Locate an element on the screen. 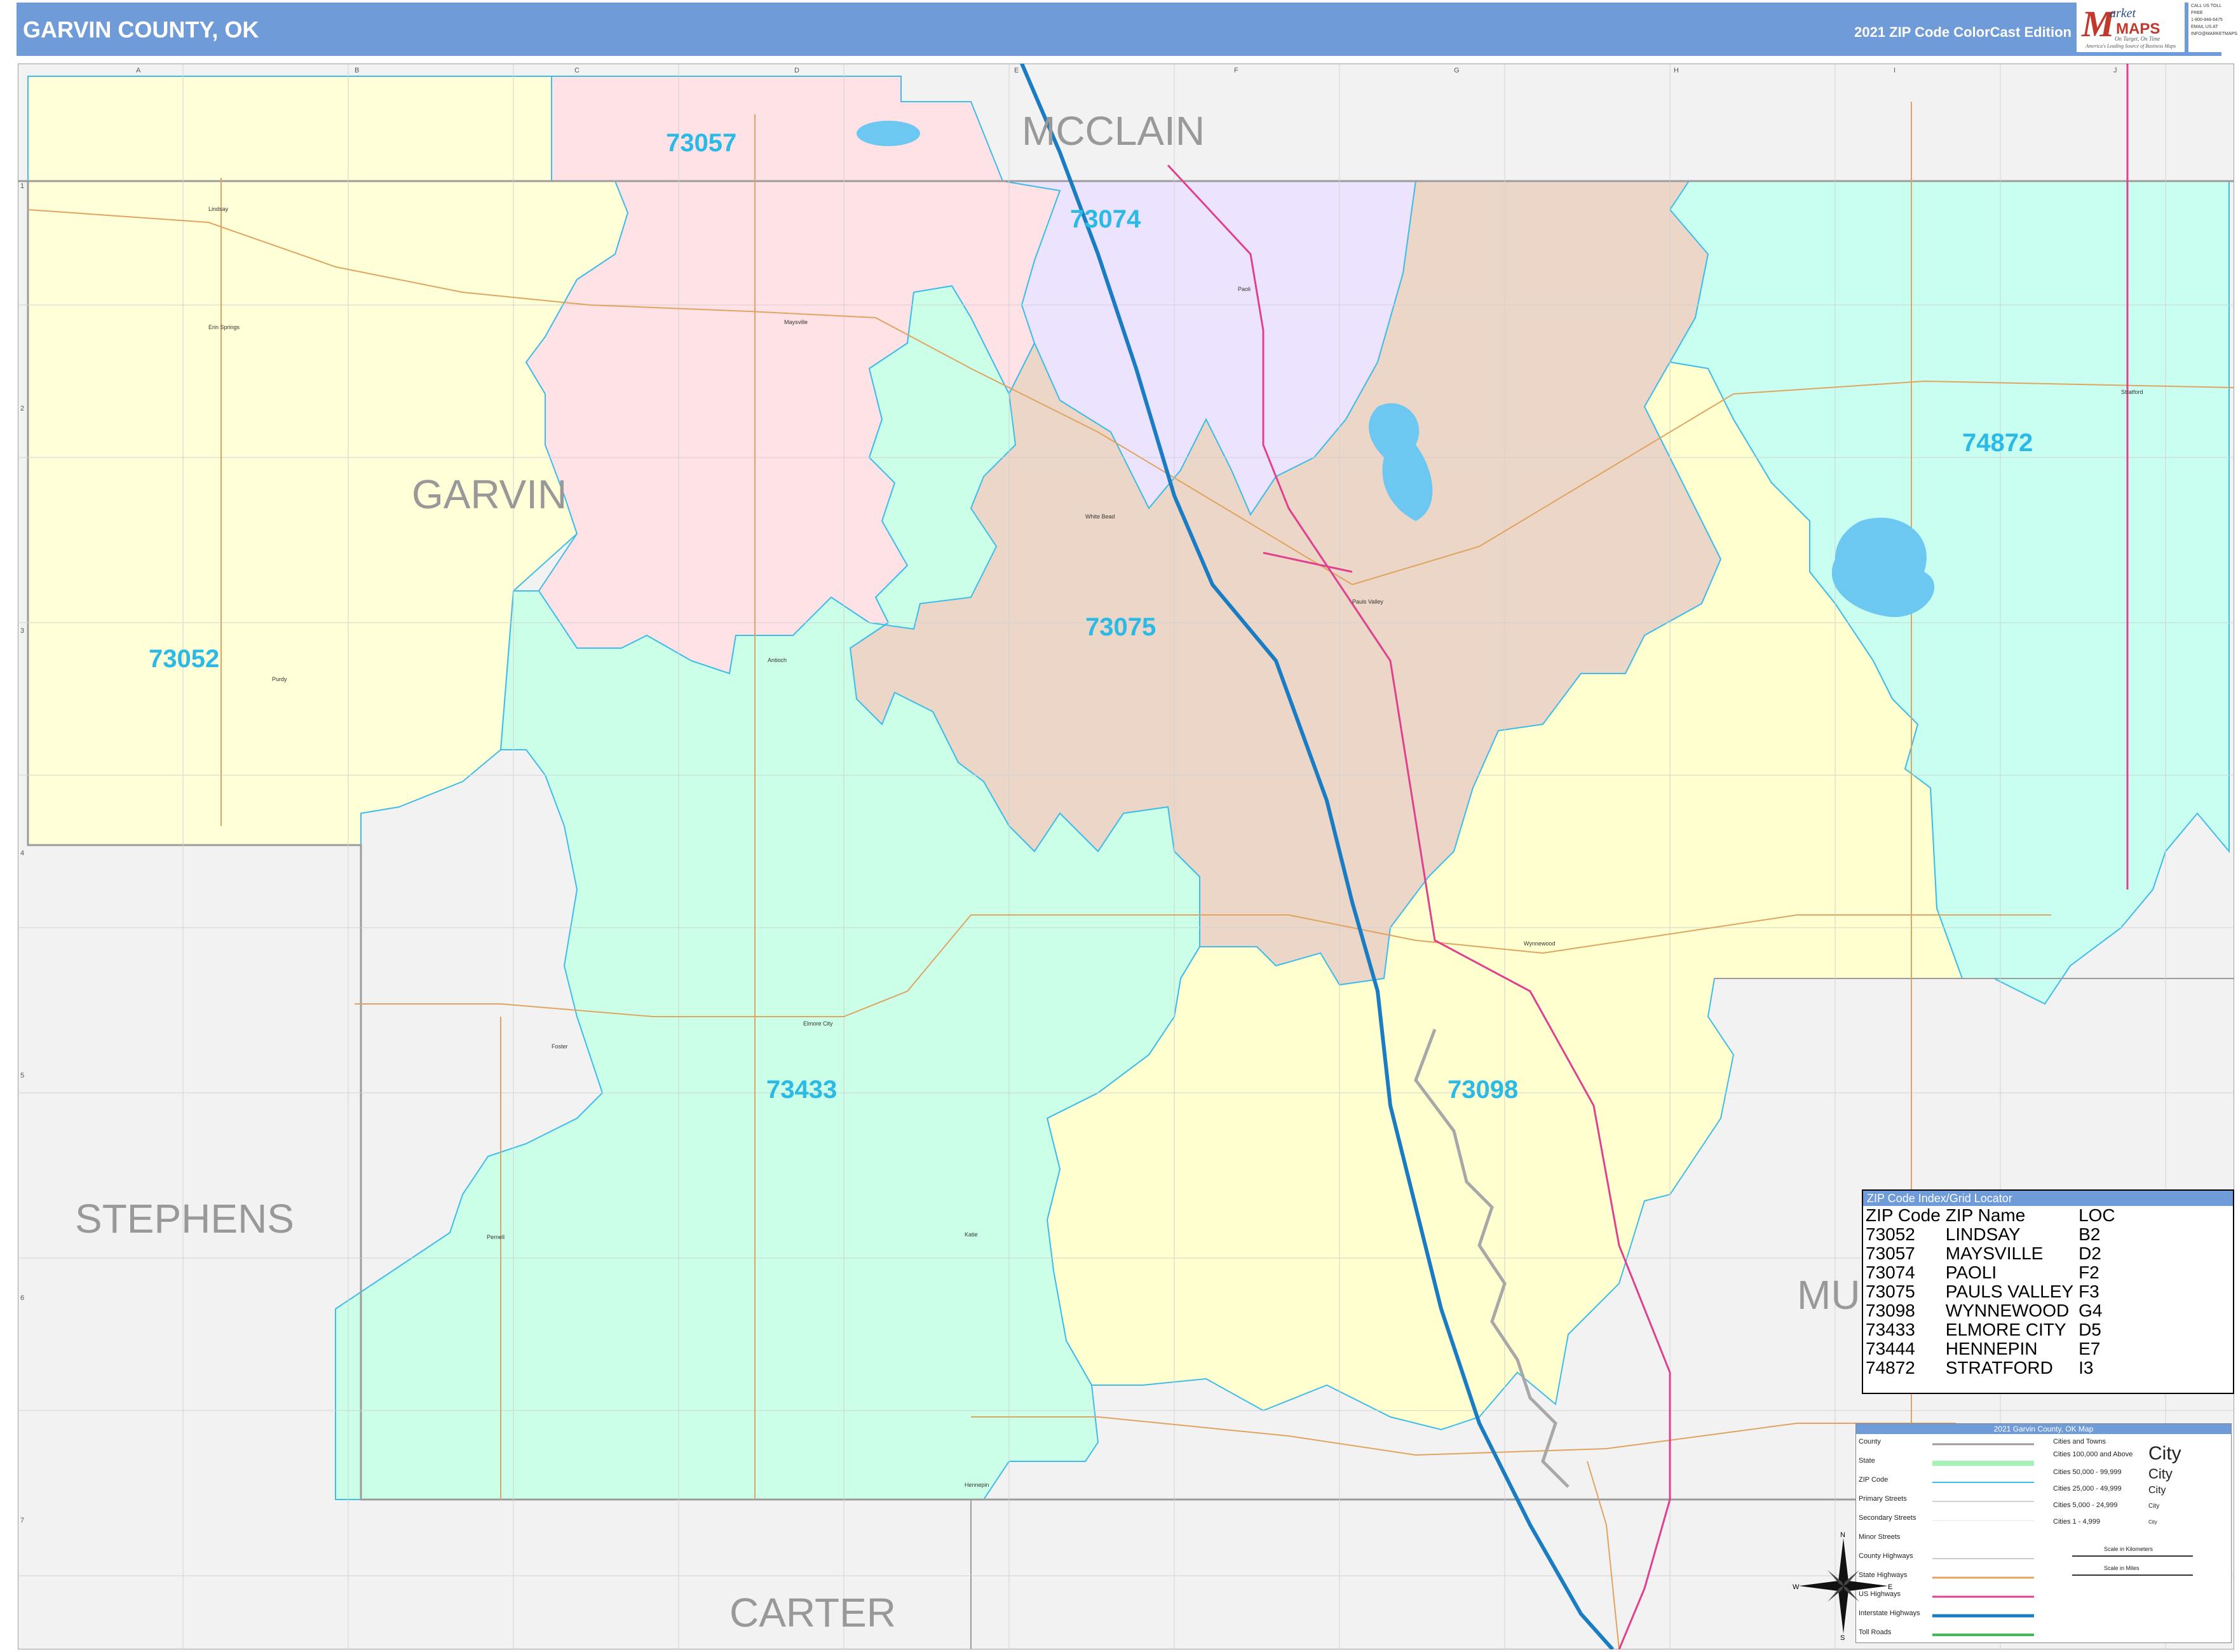 The width and height of the screenshot is (2238, 1652). table-row: 73098 WYNNEWOOD G4 is located at coordinates (1993, 1310).